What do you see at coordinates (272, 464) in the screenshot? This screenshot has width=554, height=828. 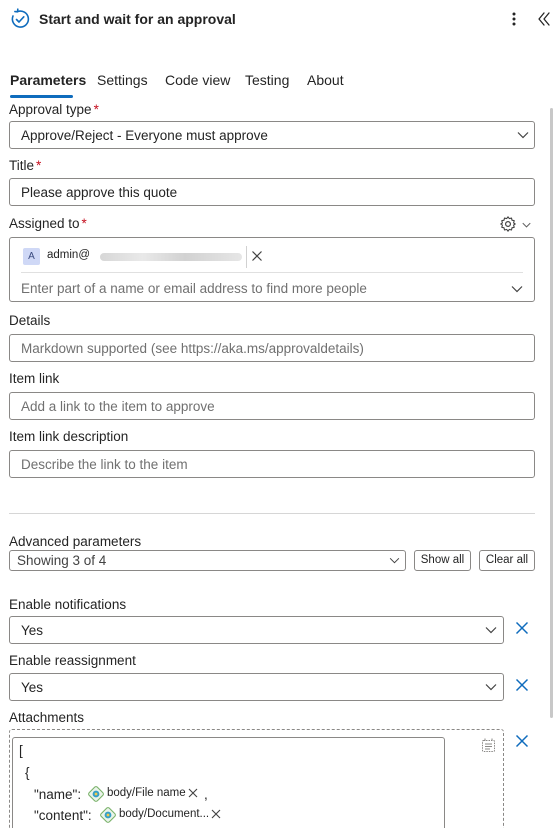 I see `item-link-description-input: Describe the link to the item` at bounding box center [272, 464].